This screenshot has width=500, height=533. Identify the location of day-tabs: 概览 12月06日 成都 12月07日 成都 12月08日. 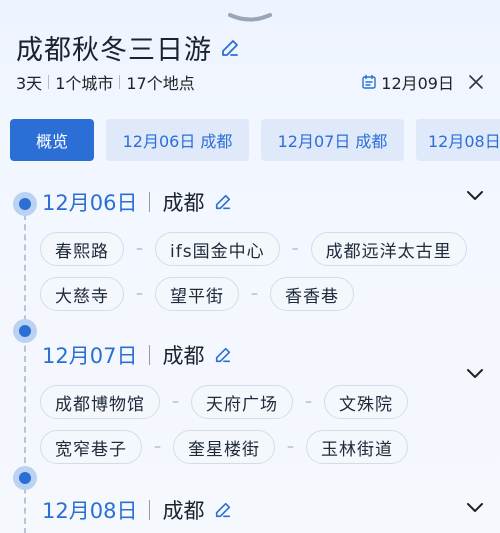
(255, 140).